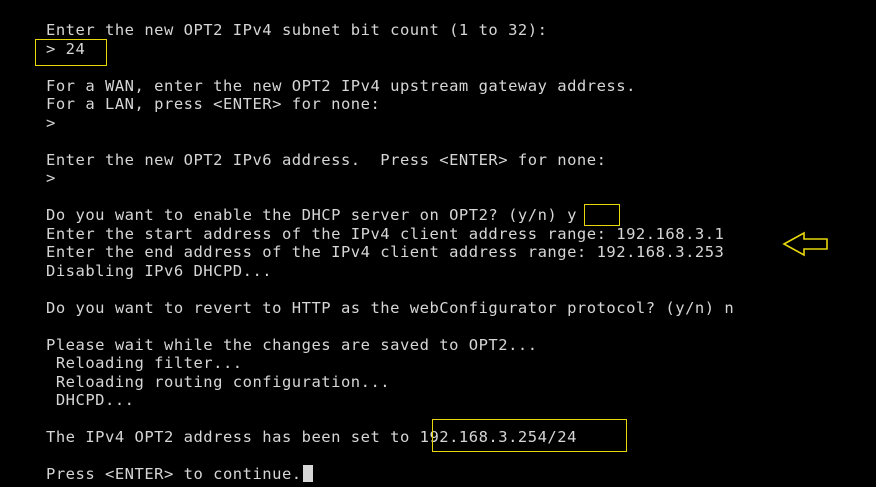 Image resolution: width=876 pixels, height=487 pixels. I want to click on left-arrow-icon, so click(805, 244).